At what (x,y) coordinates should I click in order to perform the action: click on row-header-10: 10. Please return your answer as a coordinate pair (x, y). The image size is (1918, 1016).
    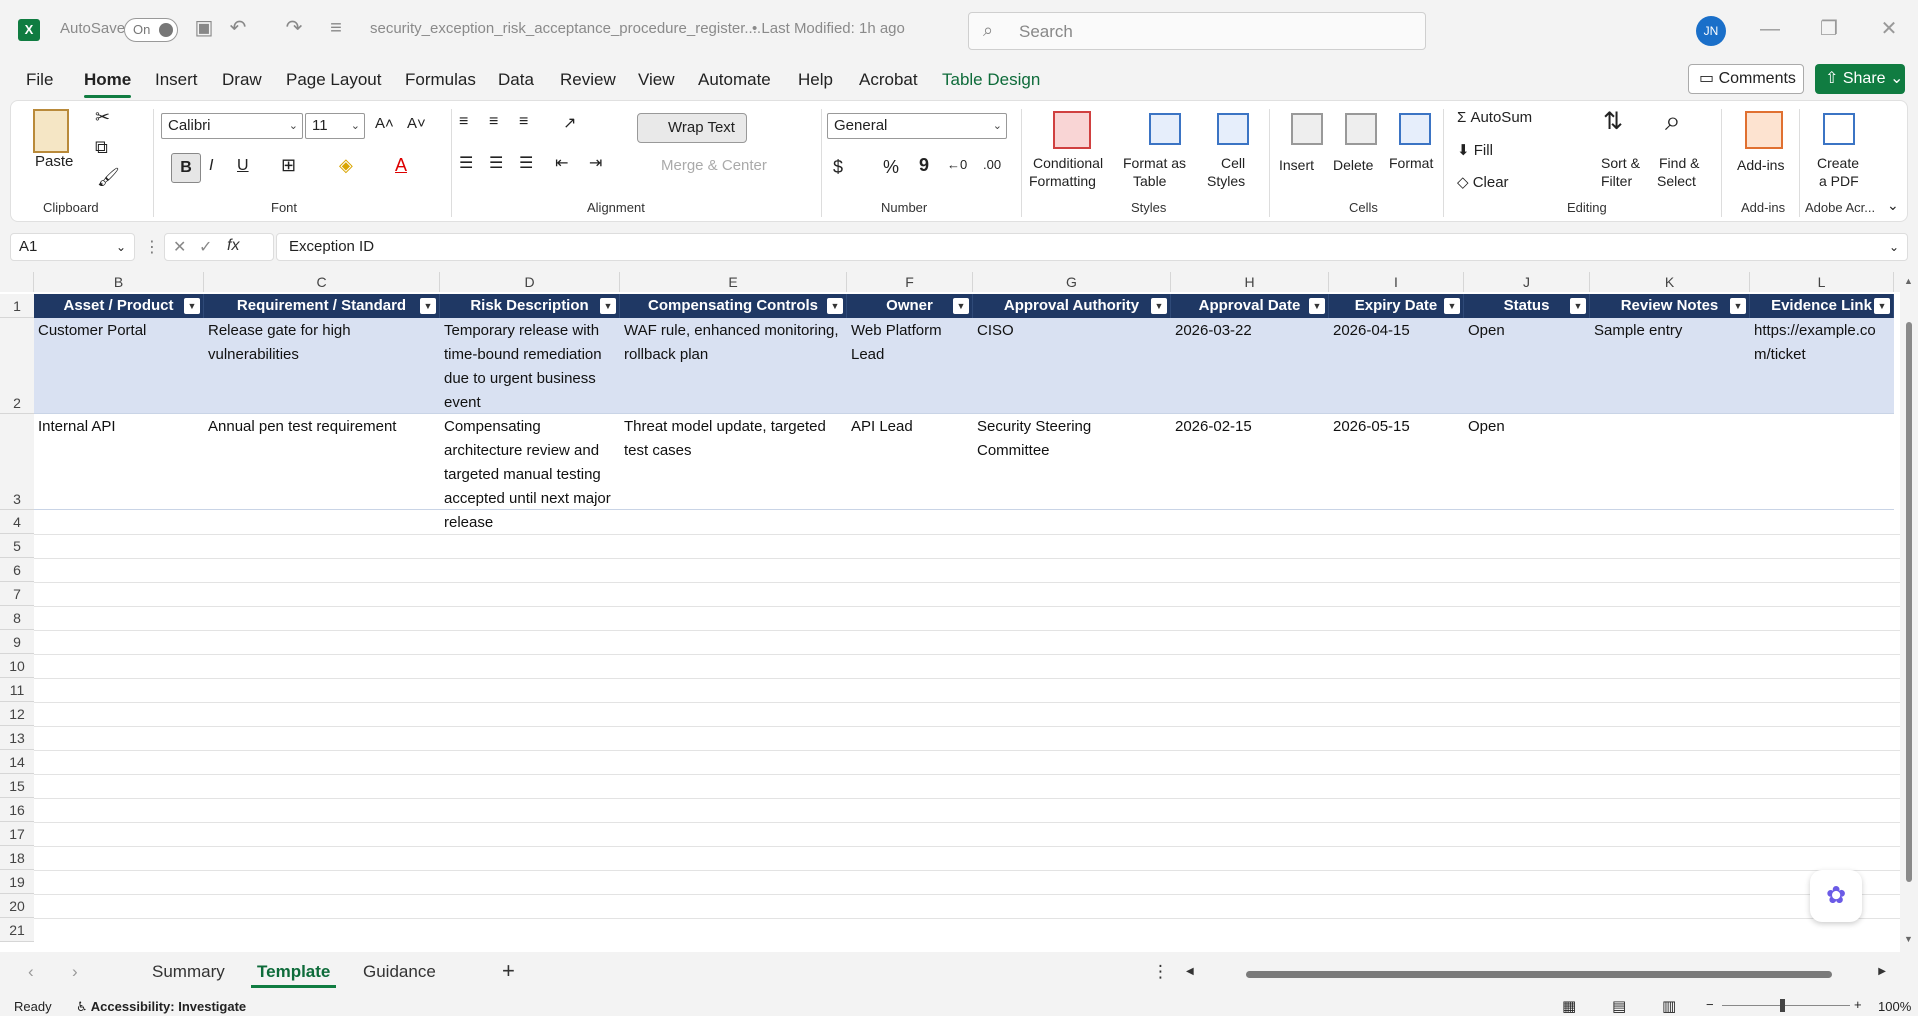
    Looking at the image, I should click on (17, 666).